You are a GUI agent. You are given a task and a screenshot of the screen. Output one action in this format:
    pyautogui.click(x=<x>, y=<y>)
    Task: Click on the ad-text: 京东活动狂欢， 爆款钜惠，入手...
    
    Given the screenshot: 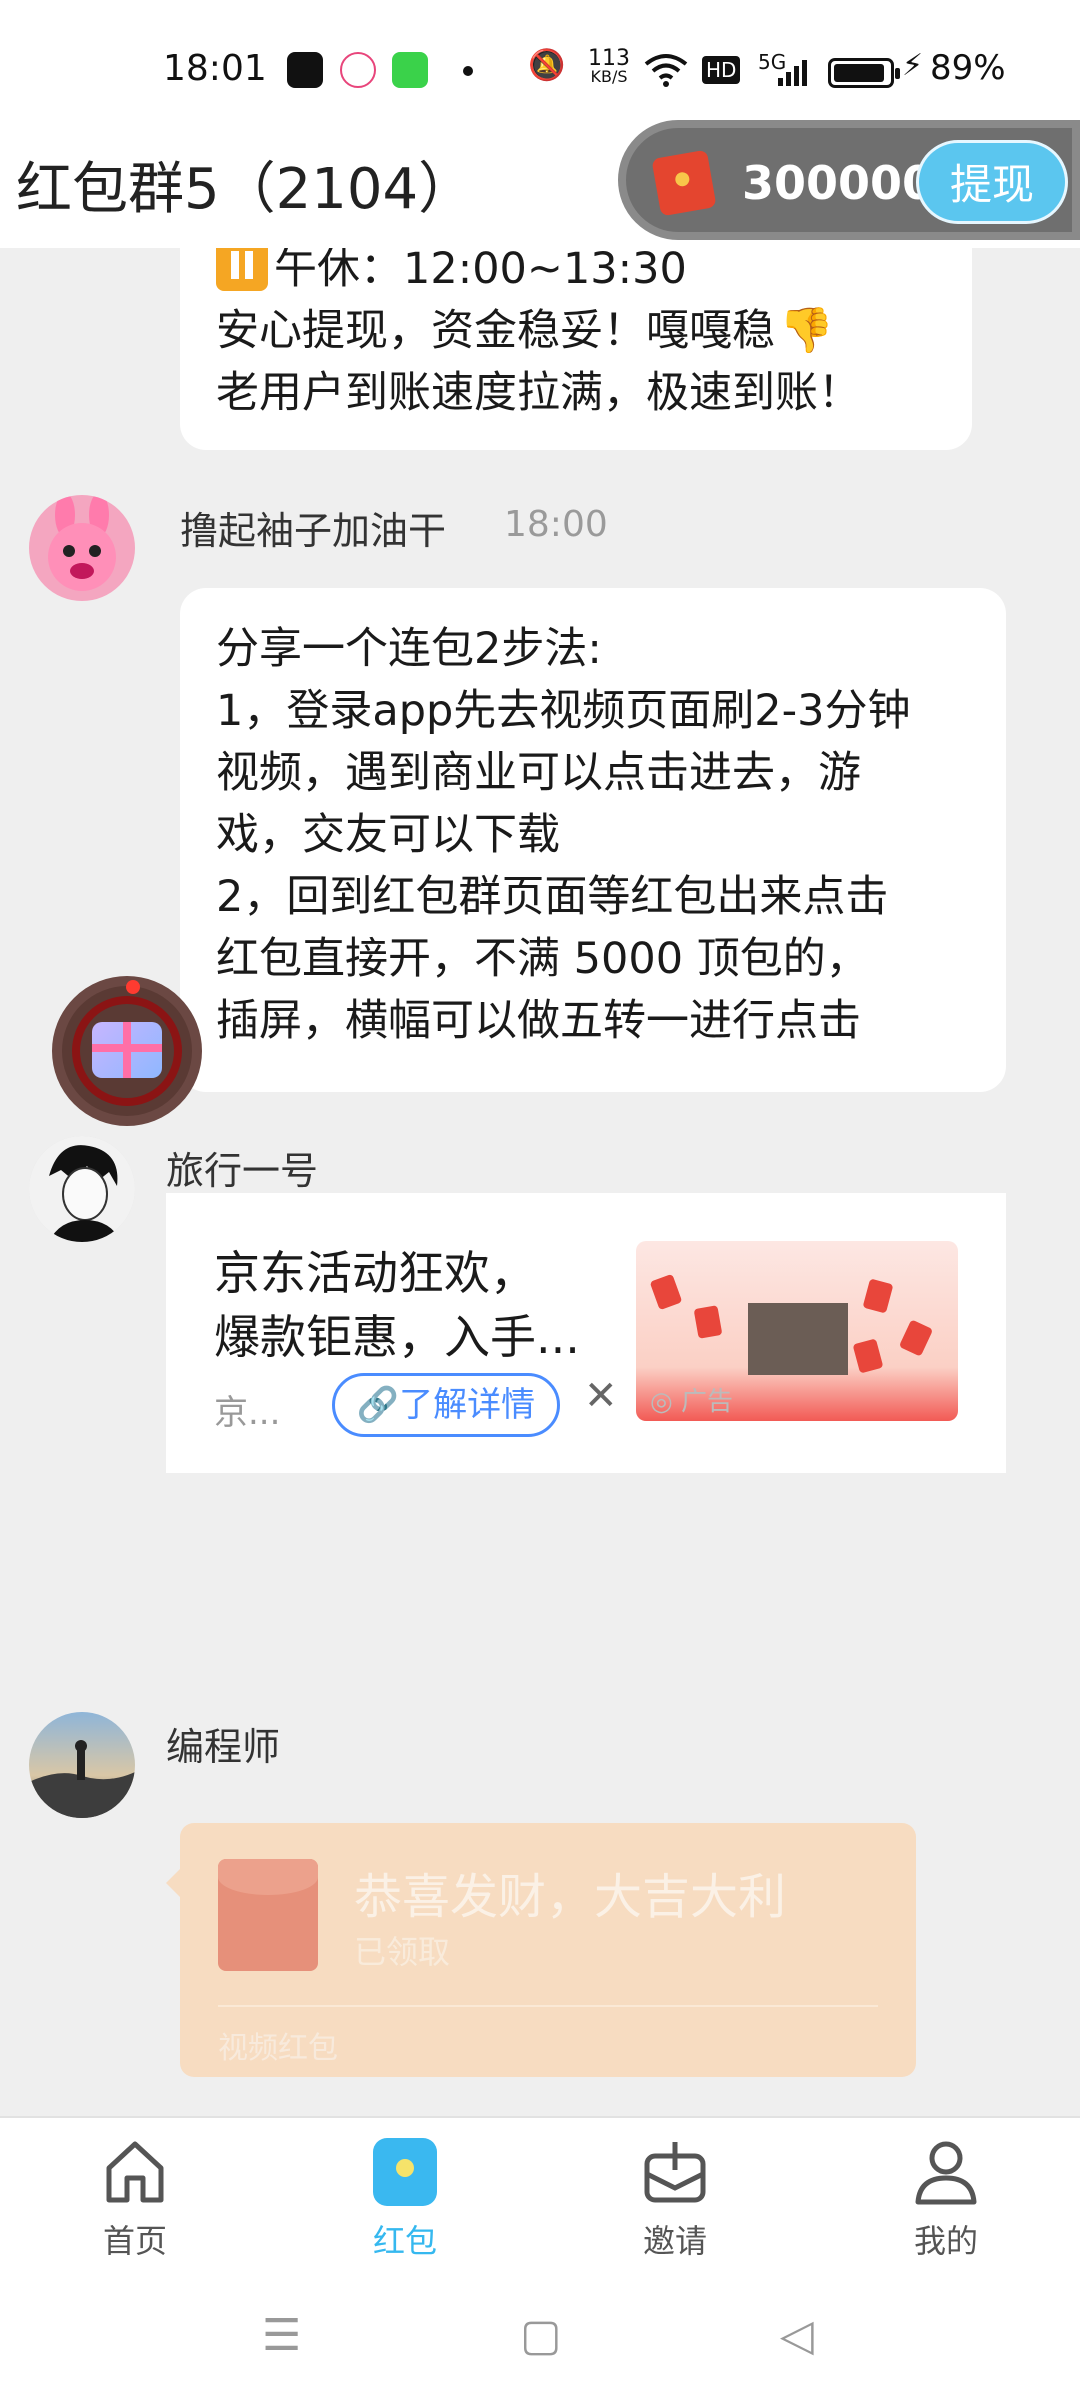 What is the action you would take?
    pyautogui.click(x=397, y=1305)
    